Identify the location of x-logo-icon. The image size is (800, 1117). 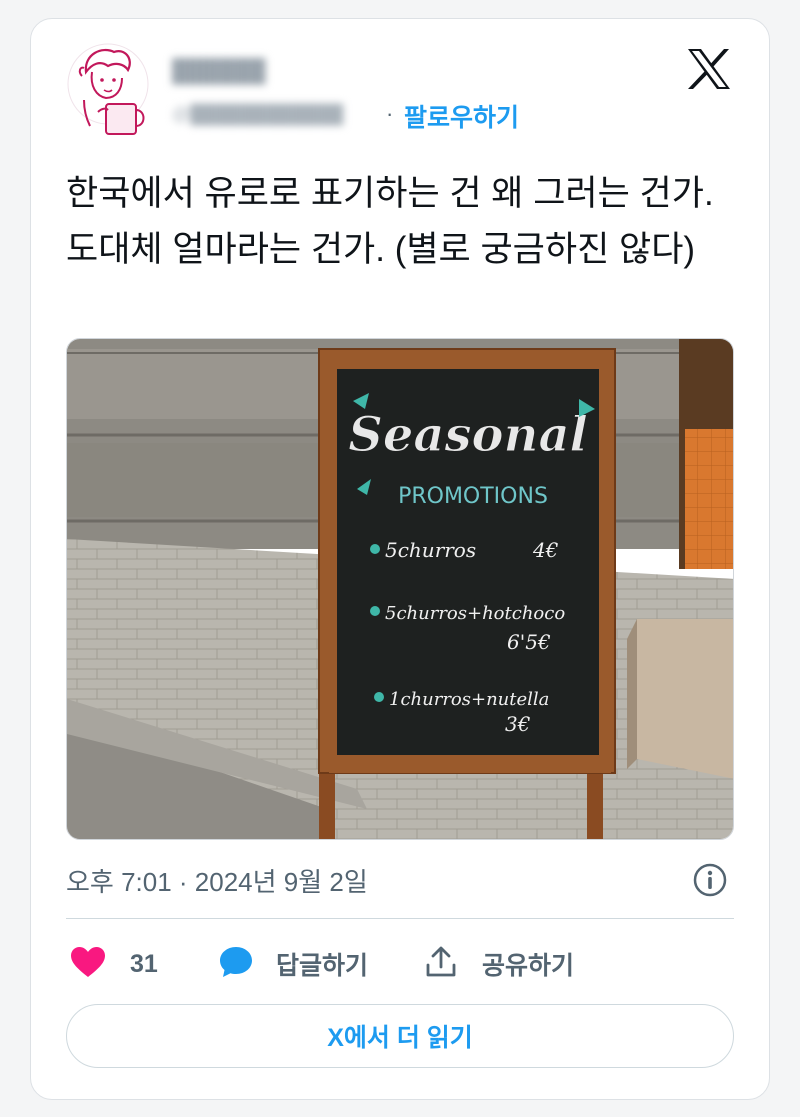
(709, 69).